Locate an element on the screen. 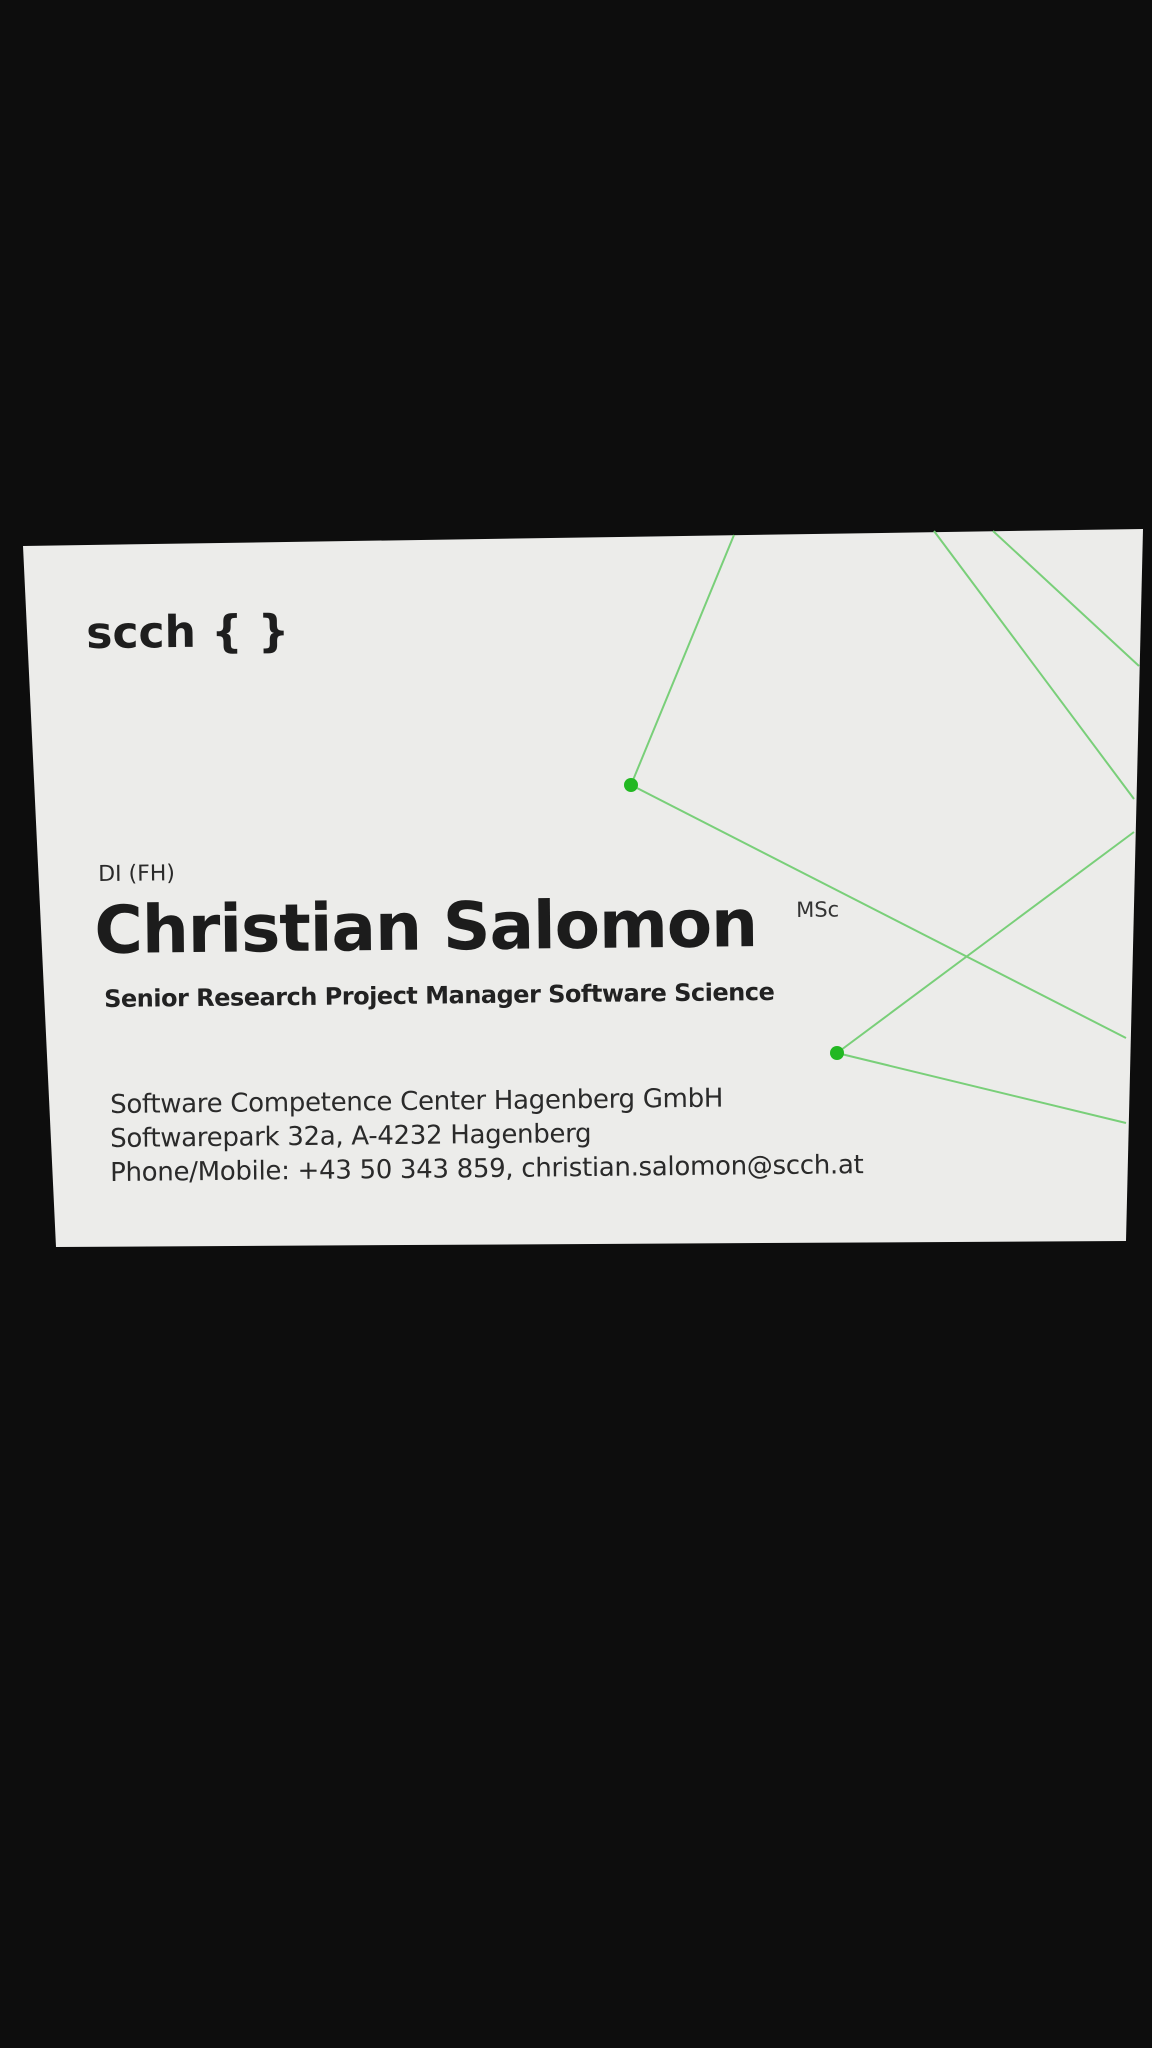 This screenshot has height=2048, width=1152. person-name: Christian Salomon is located at coordinates (426, 927).